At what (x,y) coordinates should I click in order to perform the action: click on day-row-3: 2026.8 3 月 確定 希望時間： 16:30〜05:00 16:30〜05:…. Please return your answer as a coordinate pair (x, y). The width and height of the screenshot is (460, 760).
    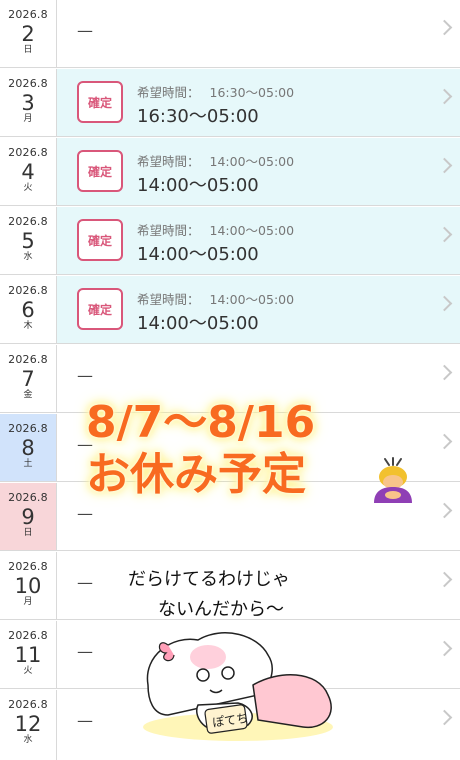
    Looking at the image, I should click on (230, 103).